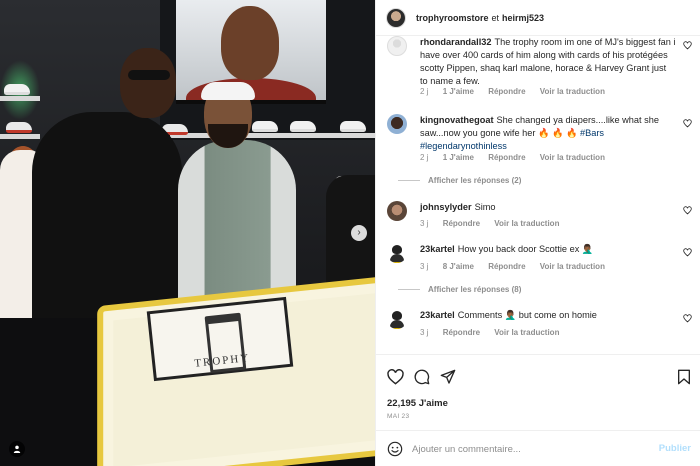 This screenshot has height=466, width=700. What do you see at coordinates (518, 249) in the screenshot?
I see `comment-text: How you back door Scottie ex` at bounding box center [518, 249].